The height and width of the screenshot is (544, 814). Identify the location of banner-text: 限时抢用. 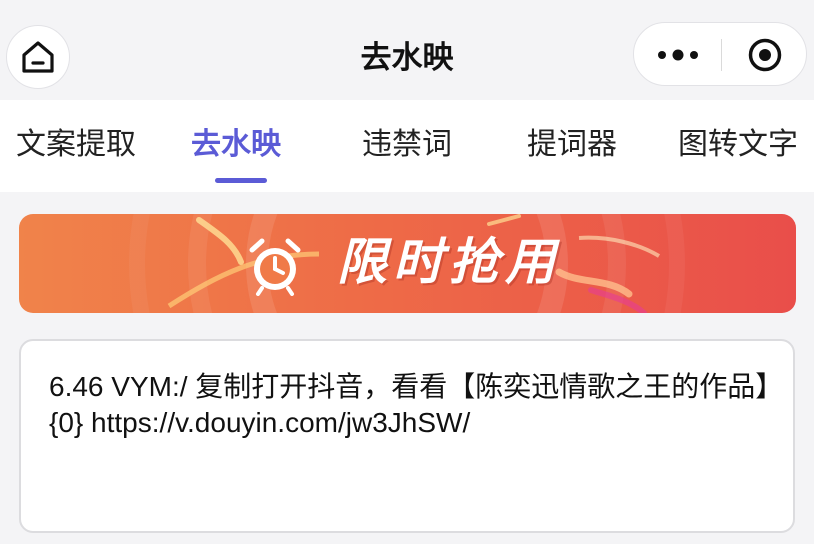
(449, 262).